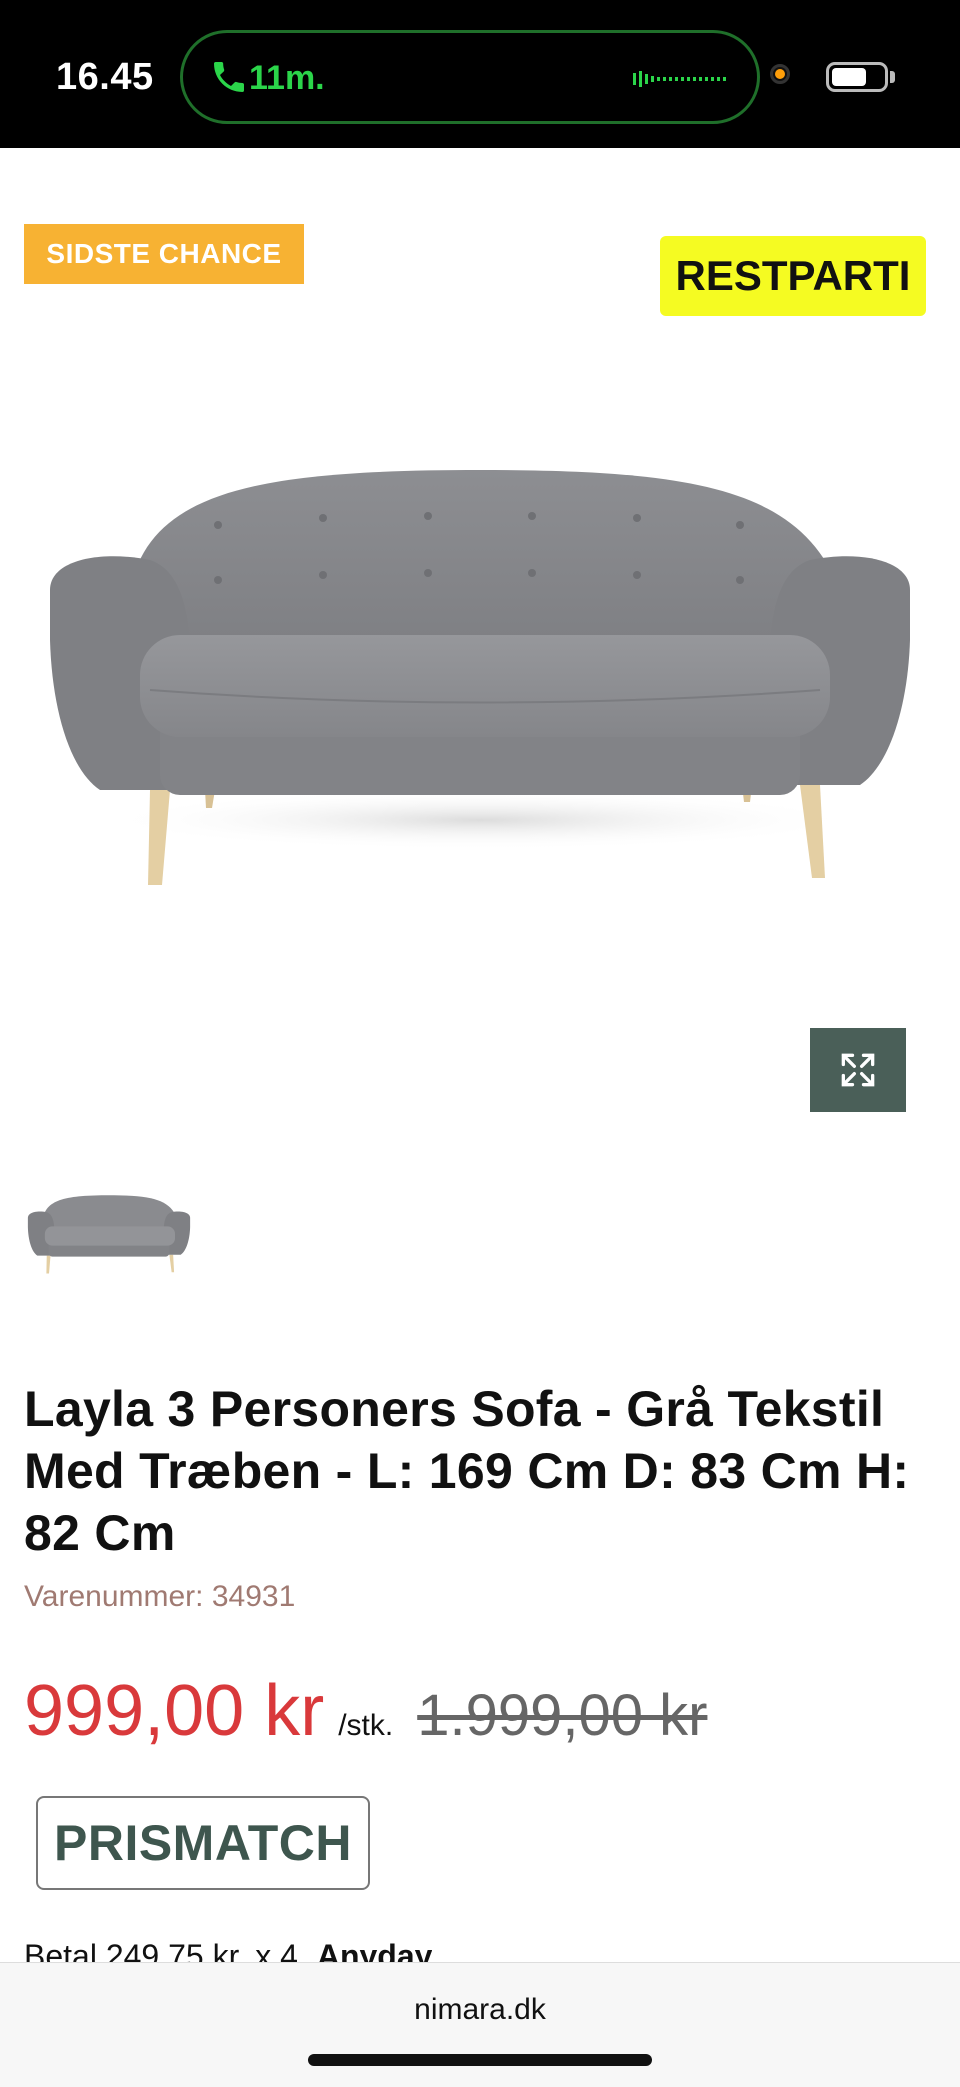 This screenshot has height=2087, width=960. I want to click on sale-price: 999,00 kr, so click(174, 1711).